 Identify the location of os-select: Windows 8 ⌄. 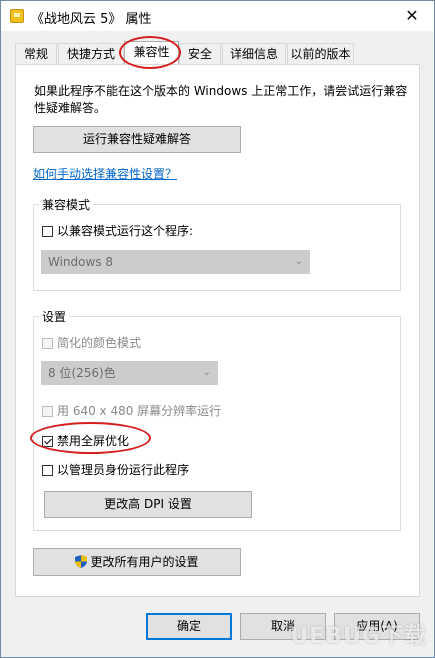
(175, 262).